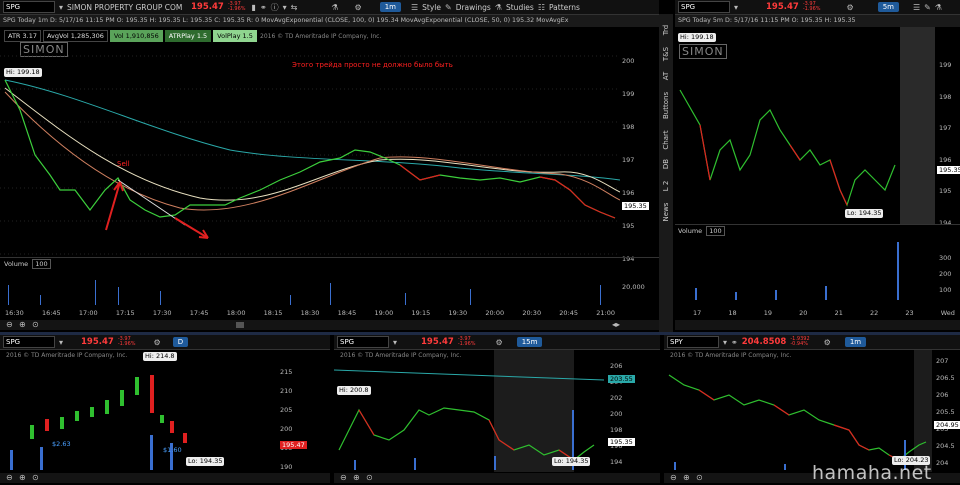 The height and width of the screenshot is (485, 960). What do you see at coordinates (715, 231) in the screenshot?
I see `volume-value: 100` at bounding box center [715, 231].